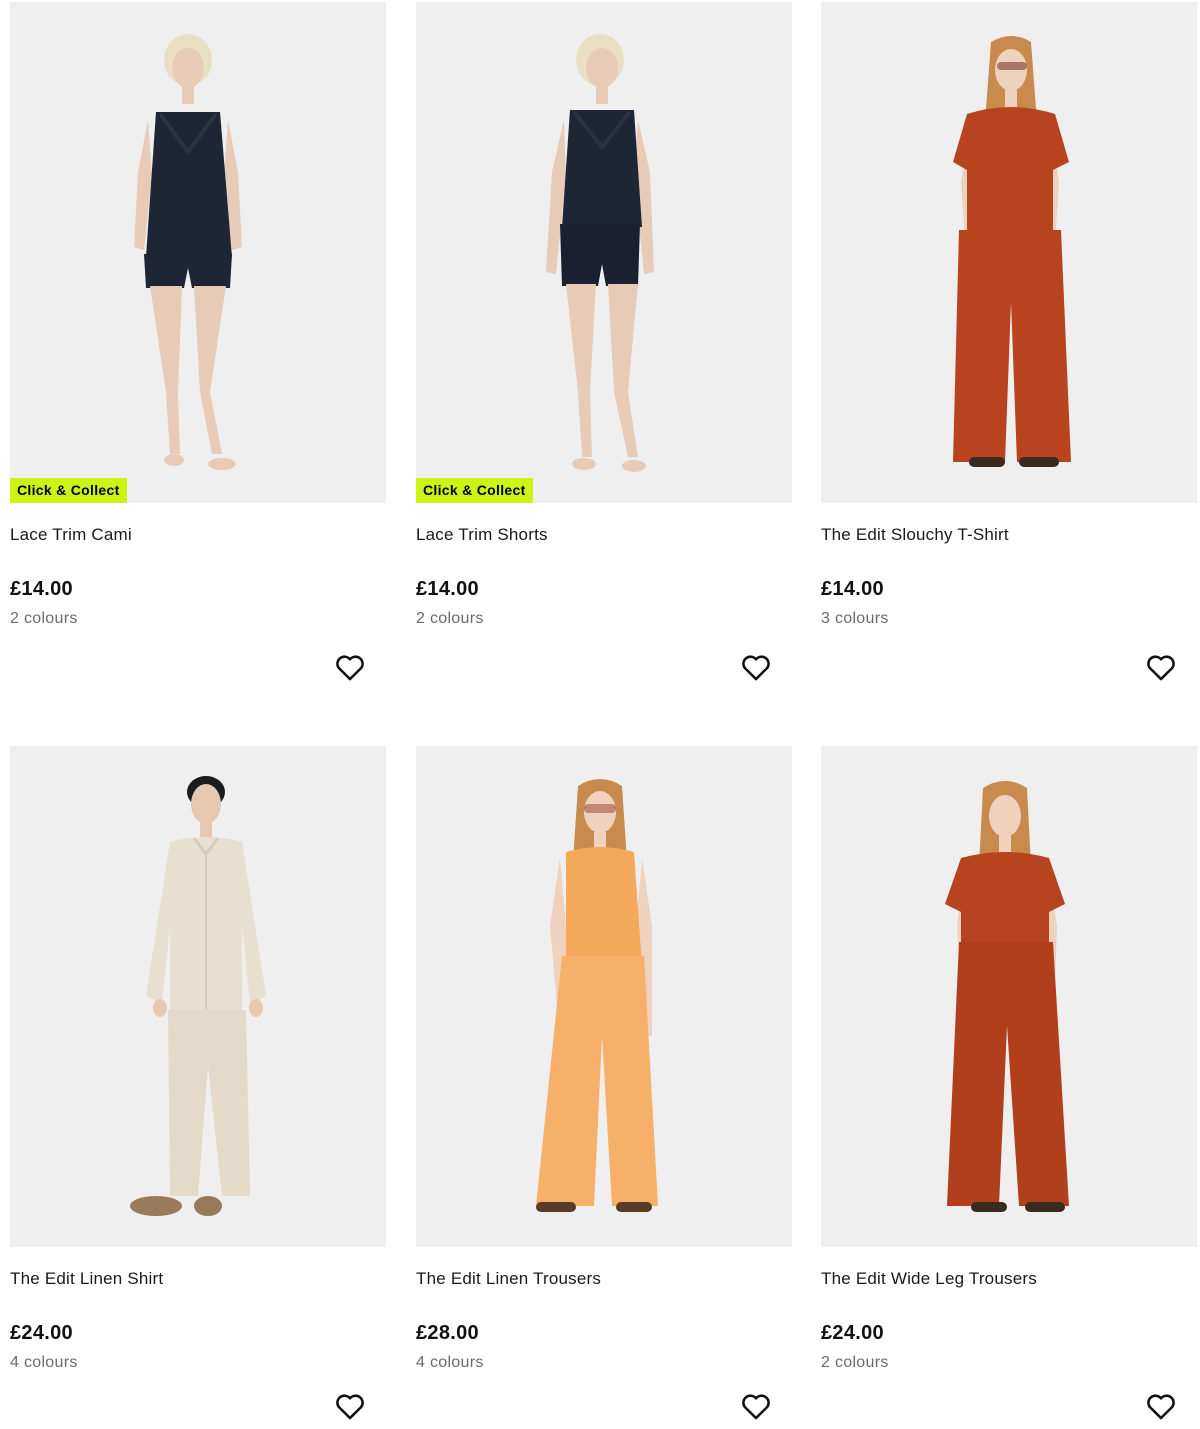 The image size is (1200, 1429). Describe the element at coordinates (929, 1279) in the screenshot. I see `product-name: The Edit Wide Leg Trousers` at that location.